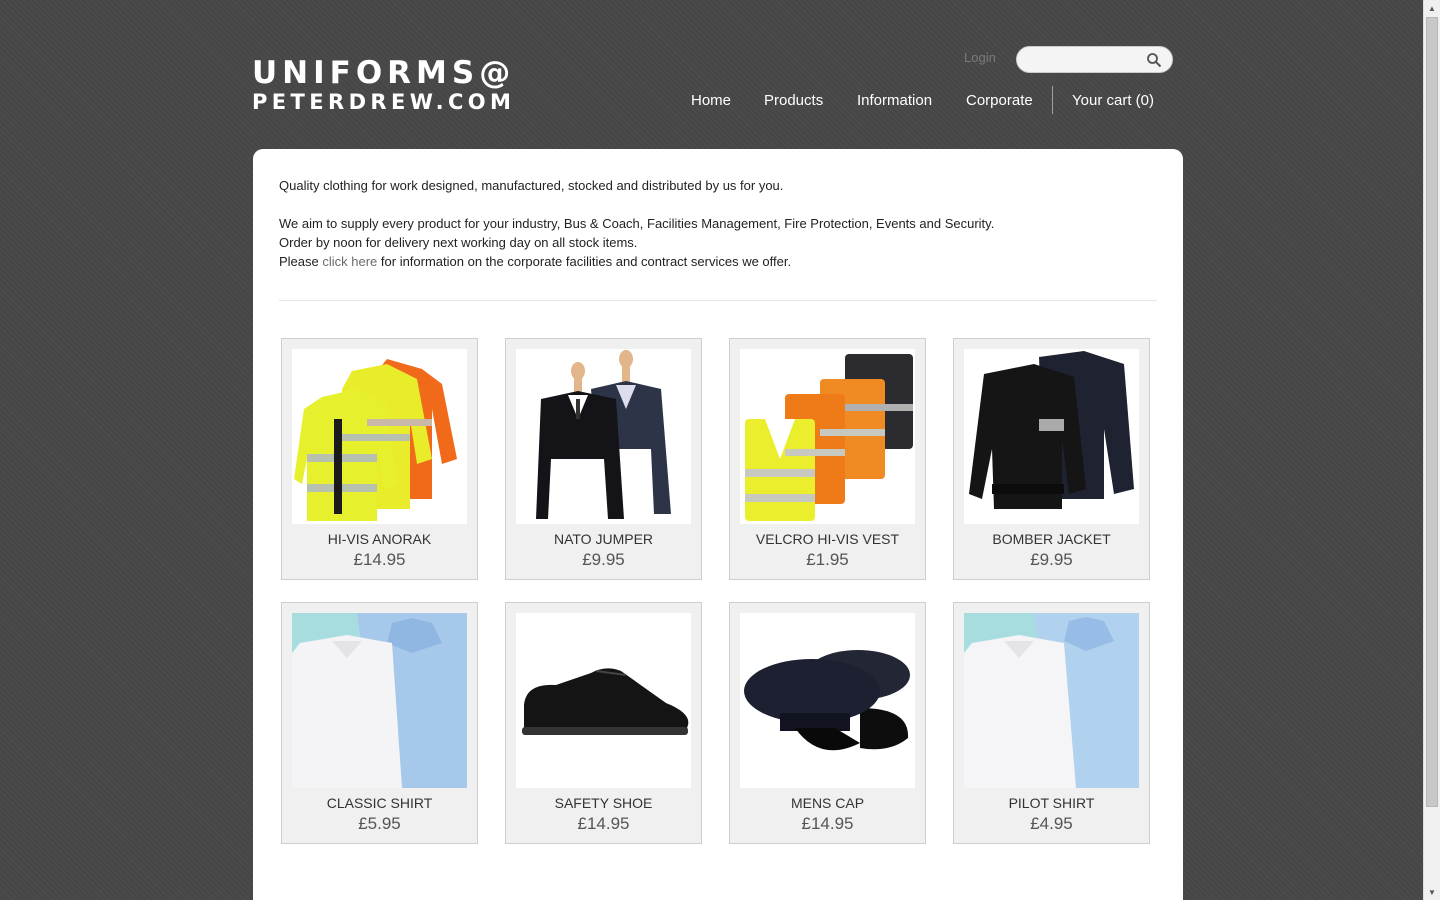 Image resolution: width=1440 pixels, height=900 pixels. Describe the element at coordinates (379, 539) in the screenshot. I see `product-name: HI-VIS ANORAK` at that location.